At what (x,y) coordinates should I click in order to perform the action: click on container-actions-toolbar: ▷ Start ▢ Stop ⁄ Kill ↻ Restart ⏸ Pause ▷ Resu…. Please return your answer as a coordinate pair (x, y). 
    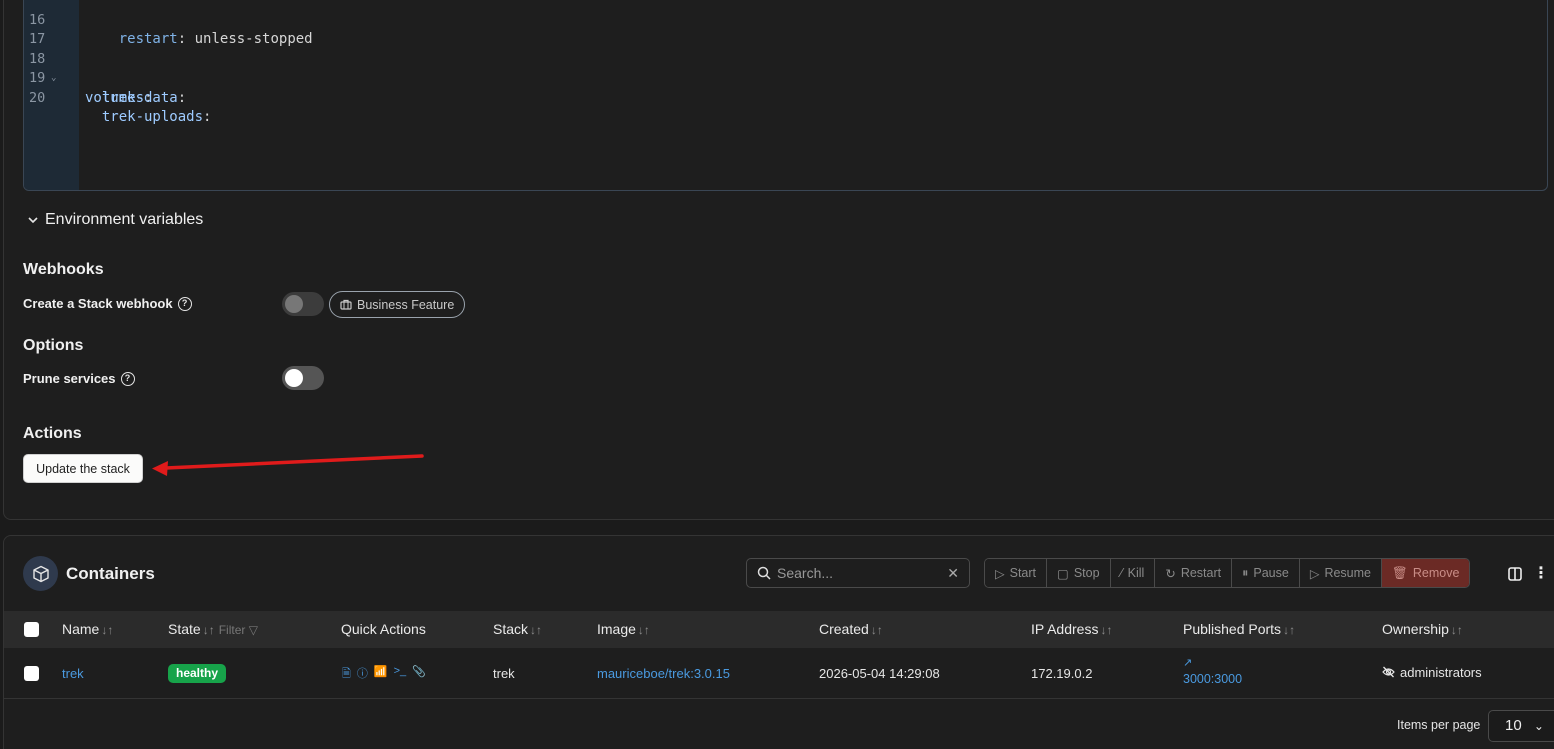
    Looking at the image, I should click on (1227, 573).